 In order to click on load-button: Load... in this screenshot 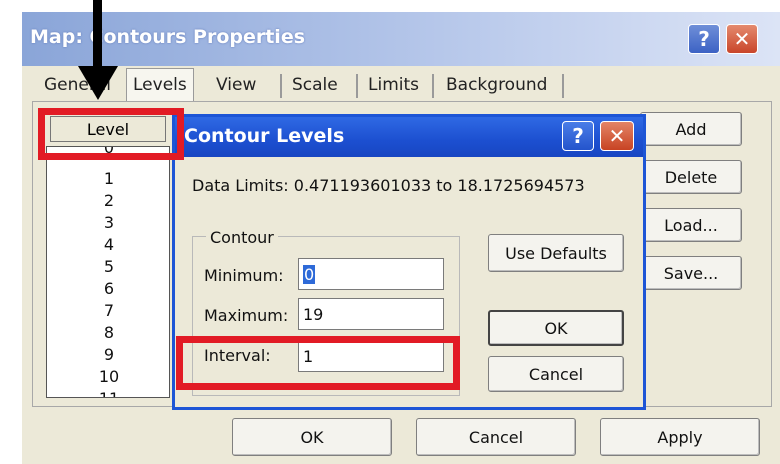, I will do `click(691, 225)`.